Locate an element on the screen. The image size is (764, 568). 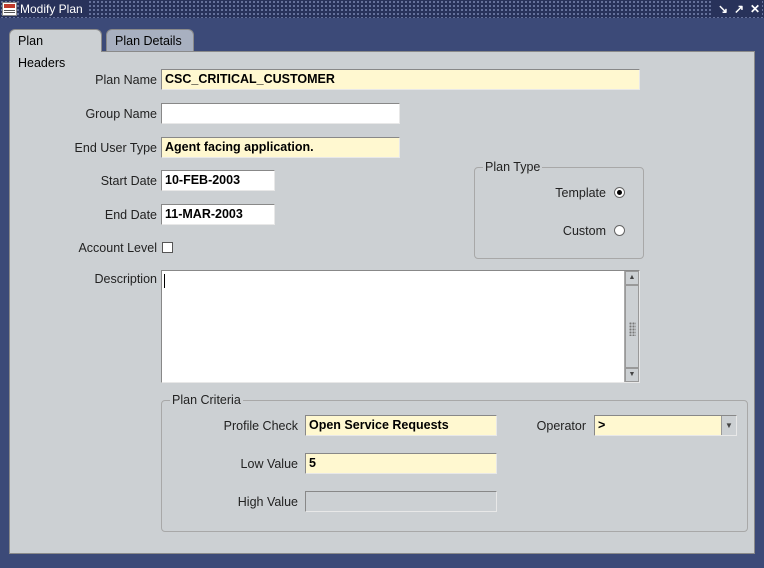
end-date-field: 11-MAR-2003 is located at coordinates (218, 214).